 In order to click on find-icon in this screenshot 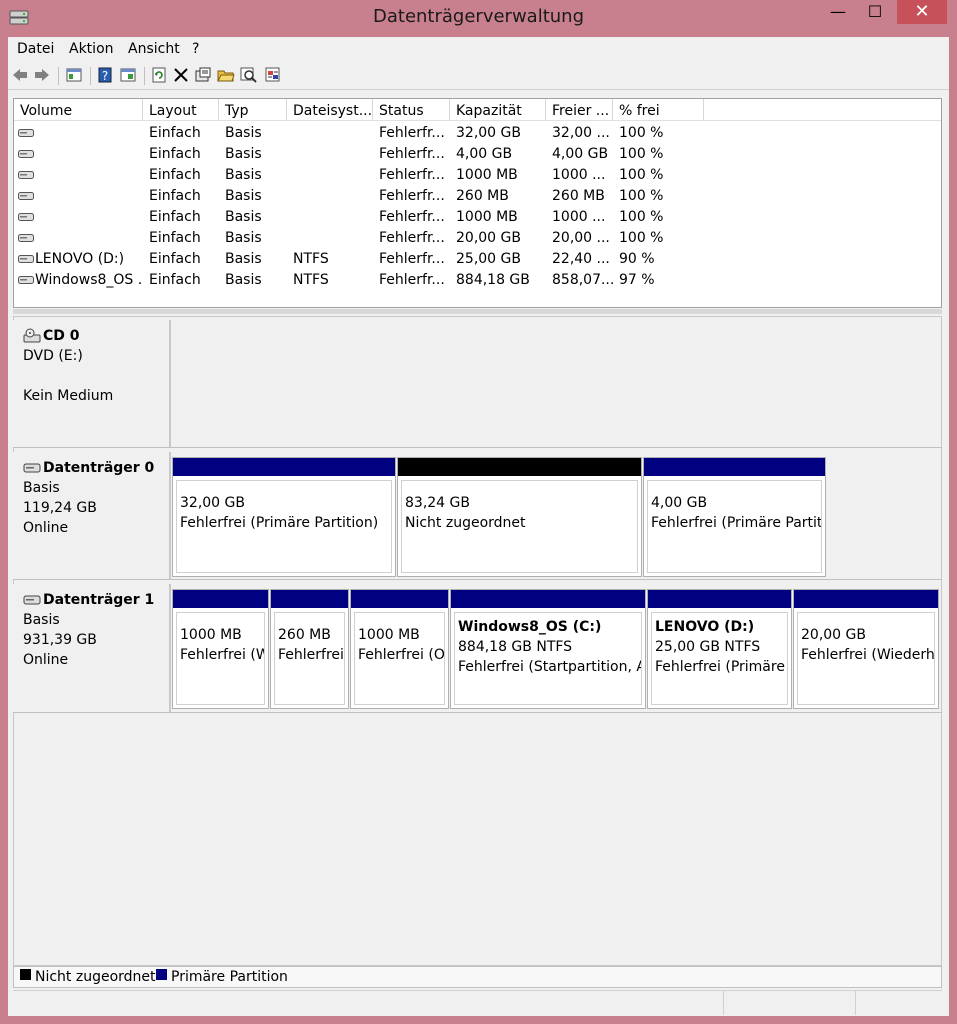, I will do `click(249, 75)`.